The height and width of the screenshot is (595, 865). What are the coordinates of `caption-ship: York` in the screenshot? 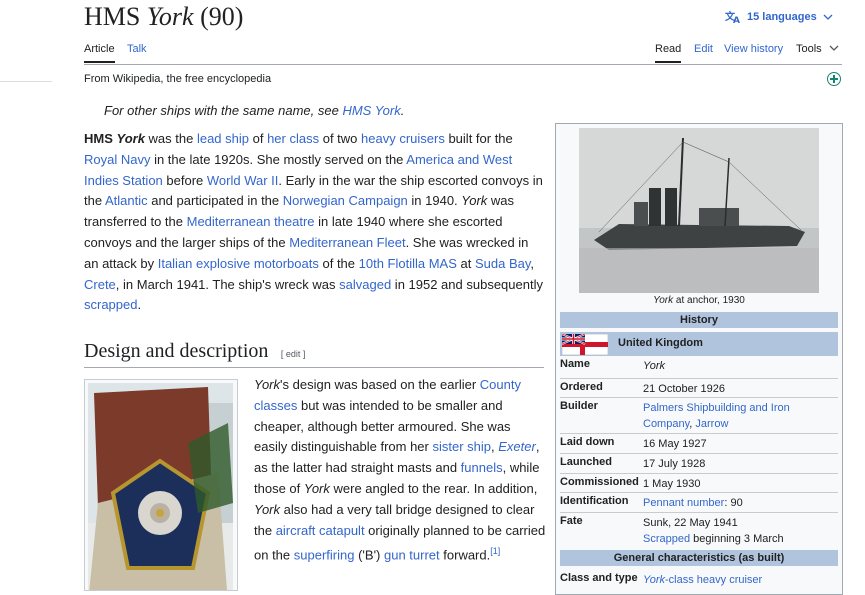 It's located at (663, 300).